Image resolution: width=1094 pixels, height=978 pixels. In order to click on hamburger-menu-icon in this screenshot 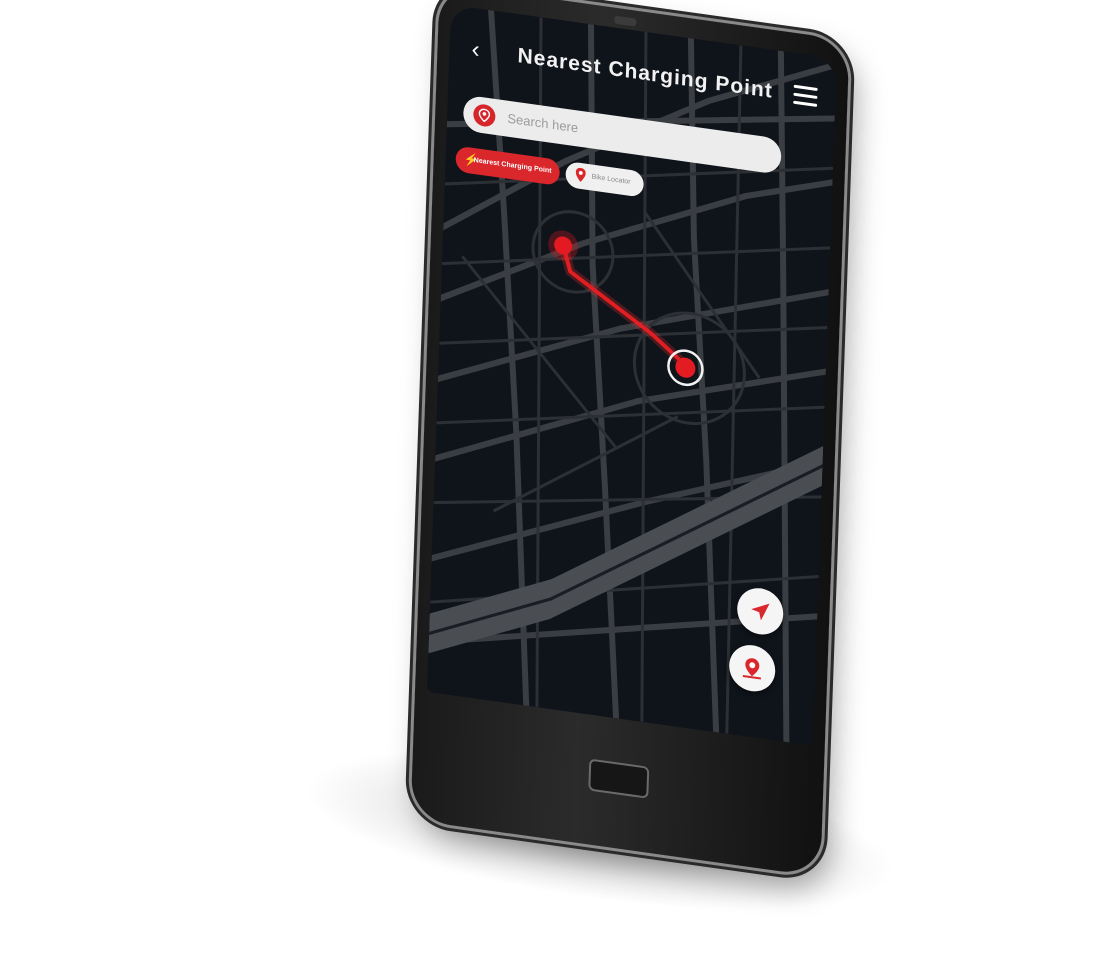, I will do `click(805, 96)`.